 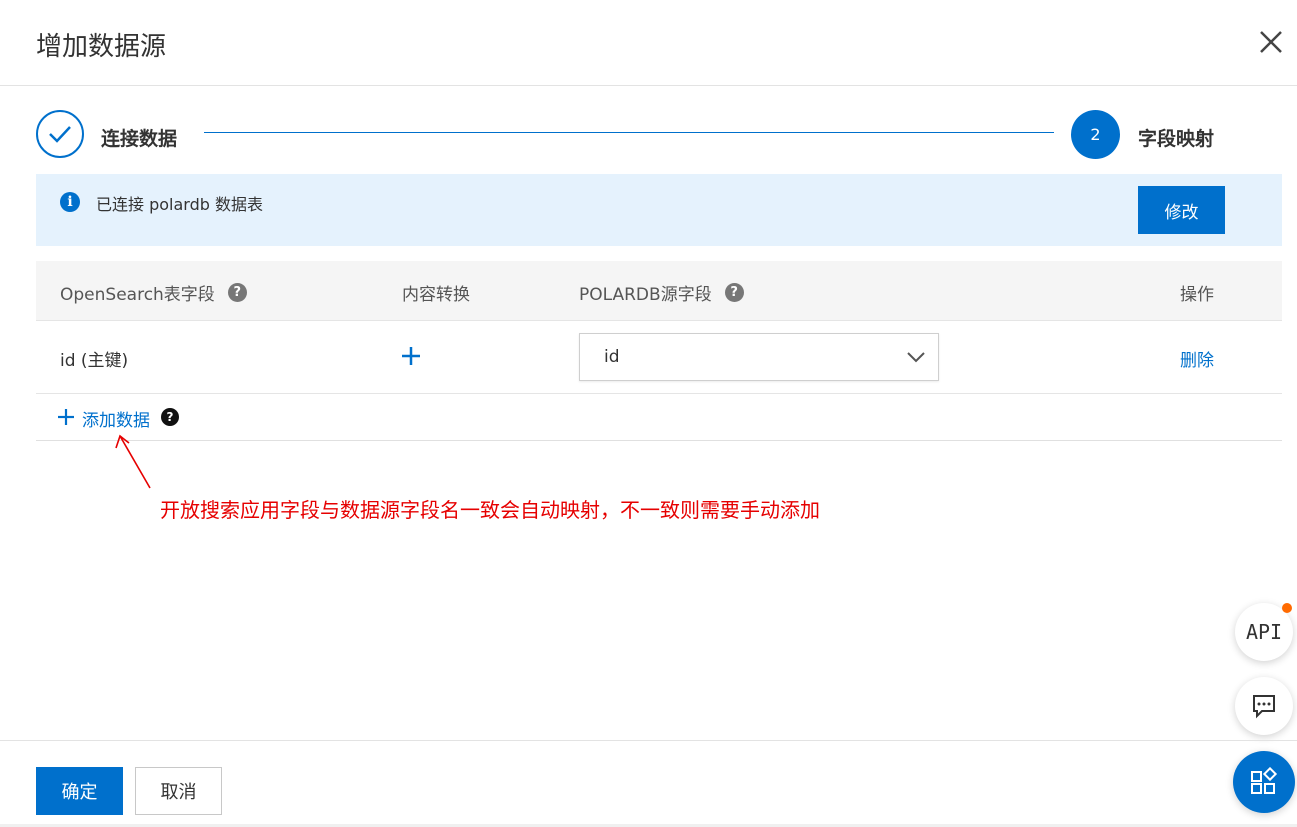 What do you see at coordinates (1271, 42) in the screenshot?
I see `close-icon` at bounding box center [1271, 42].